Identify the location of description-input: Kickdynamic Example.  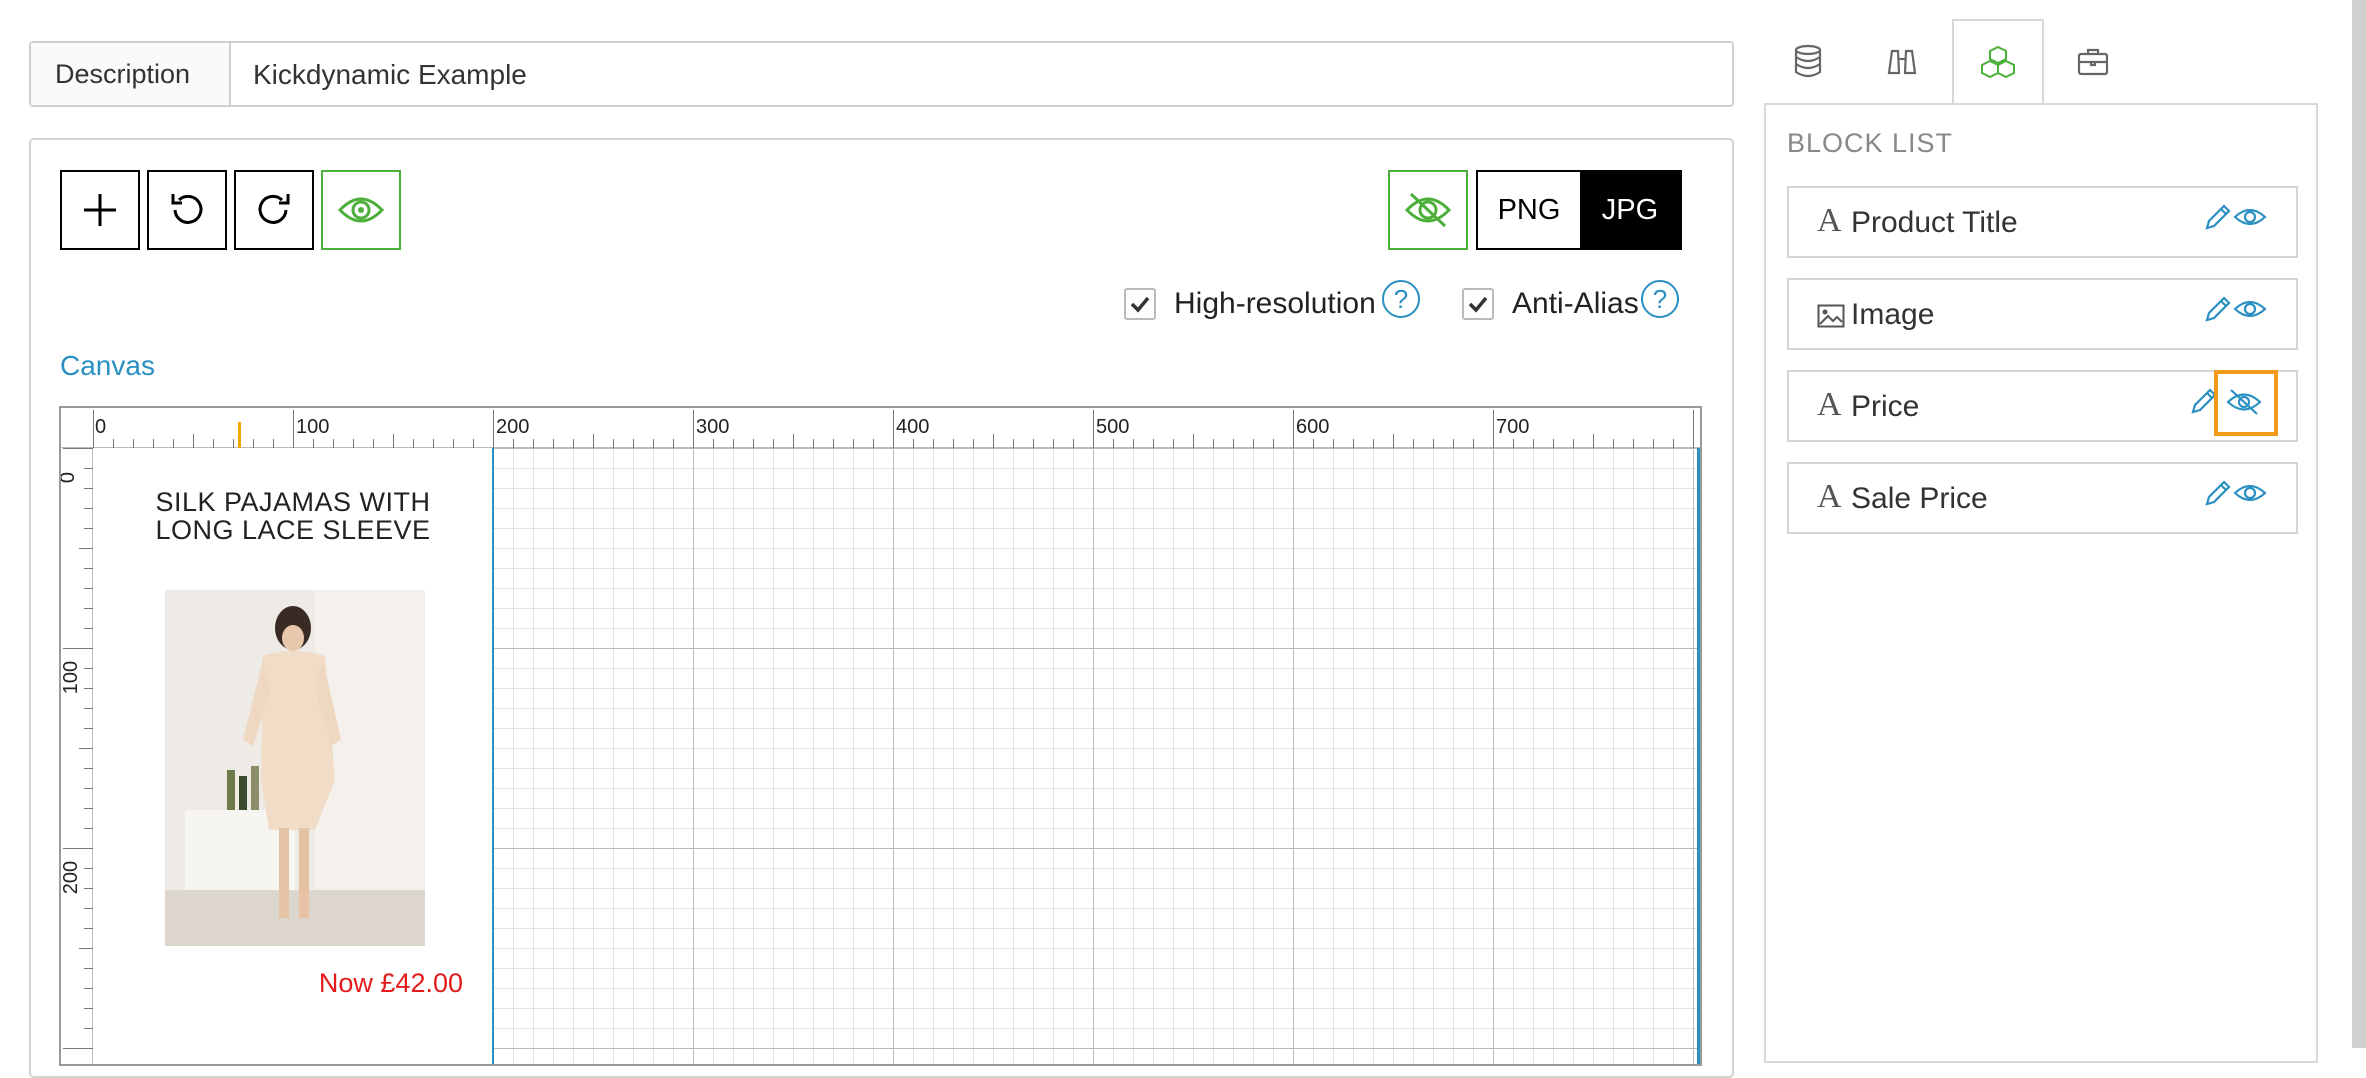
(390, 74).